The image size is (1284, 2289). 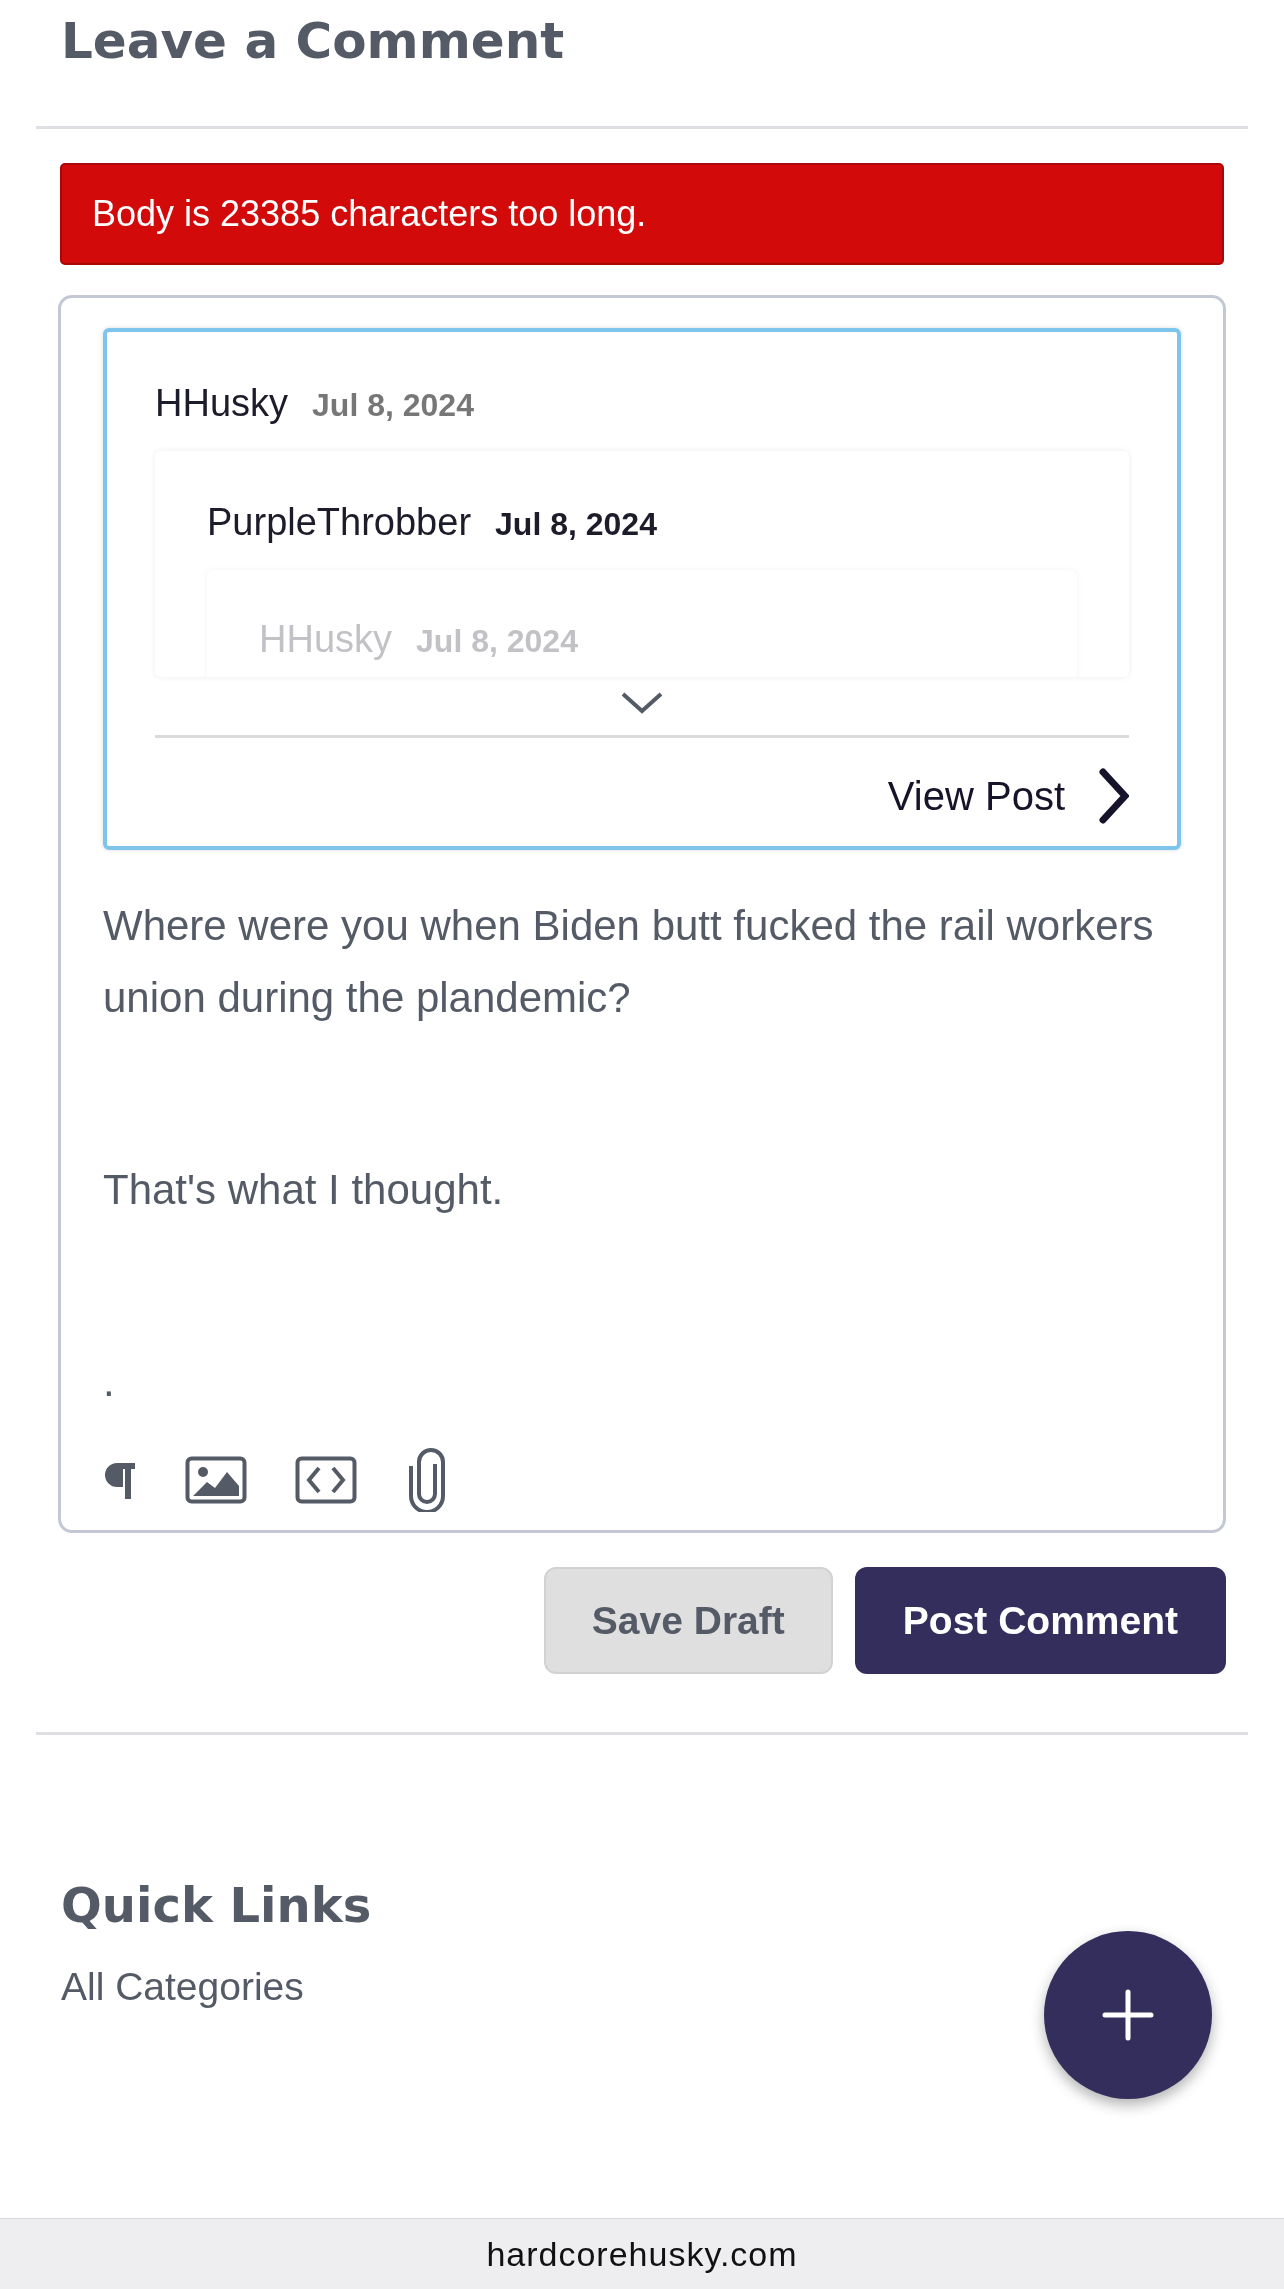 What do you see at coordinates (182, 1987) in the screenshot?
I see `quick-link: All Categories` at bounding box center [182, 1987].